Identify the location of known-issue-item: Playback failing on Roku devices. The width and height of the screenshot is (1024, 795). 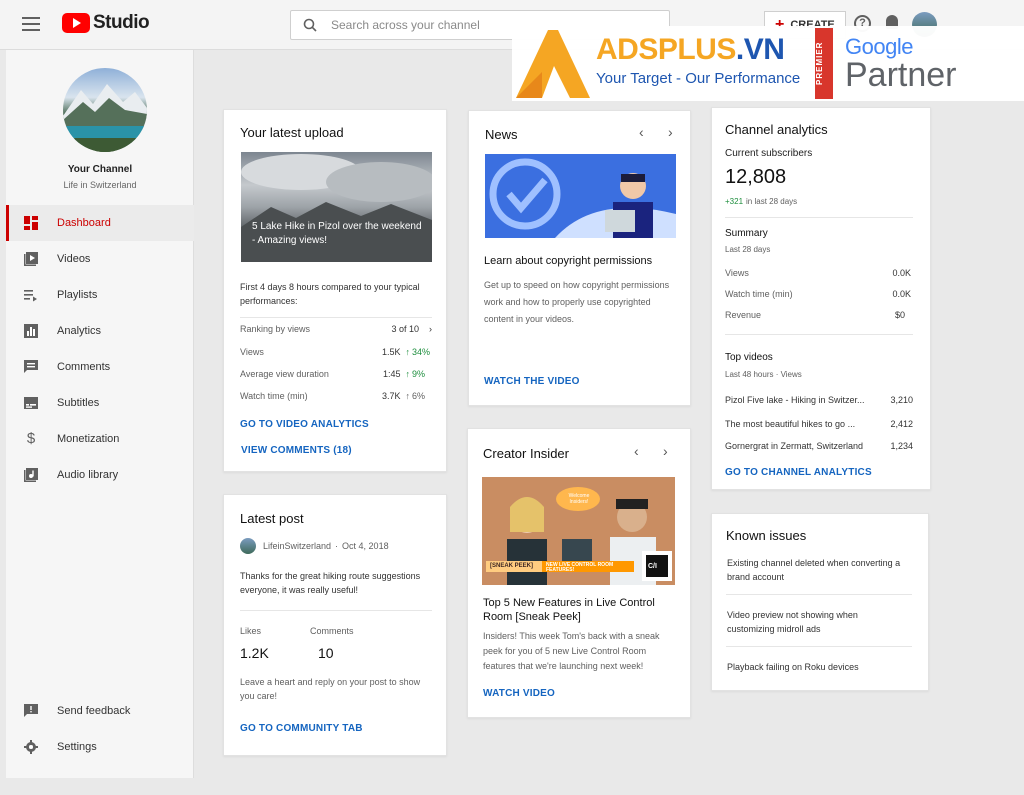
(822, 667).